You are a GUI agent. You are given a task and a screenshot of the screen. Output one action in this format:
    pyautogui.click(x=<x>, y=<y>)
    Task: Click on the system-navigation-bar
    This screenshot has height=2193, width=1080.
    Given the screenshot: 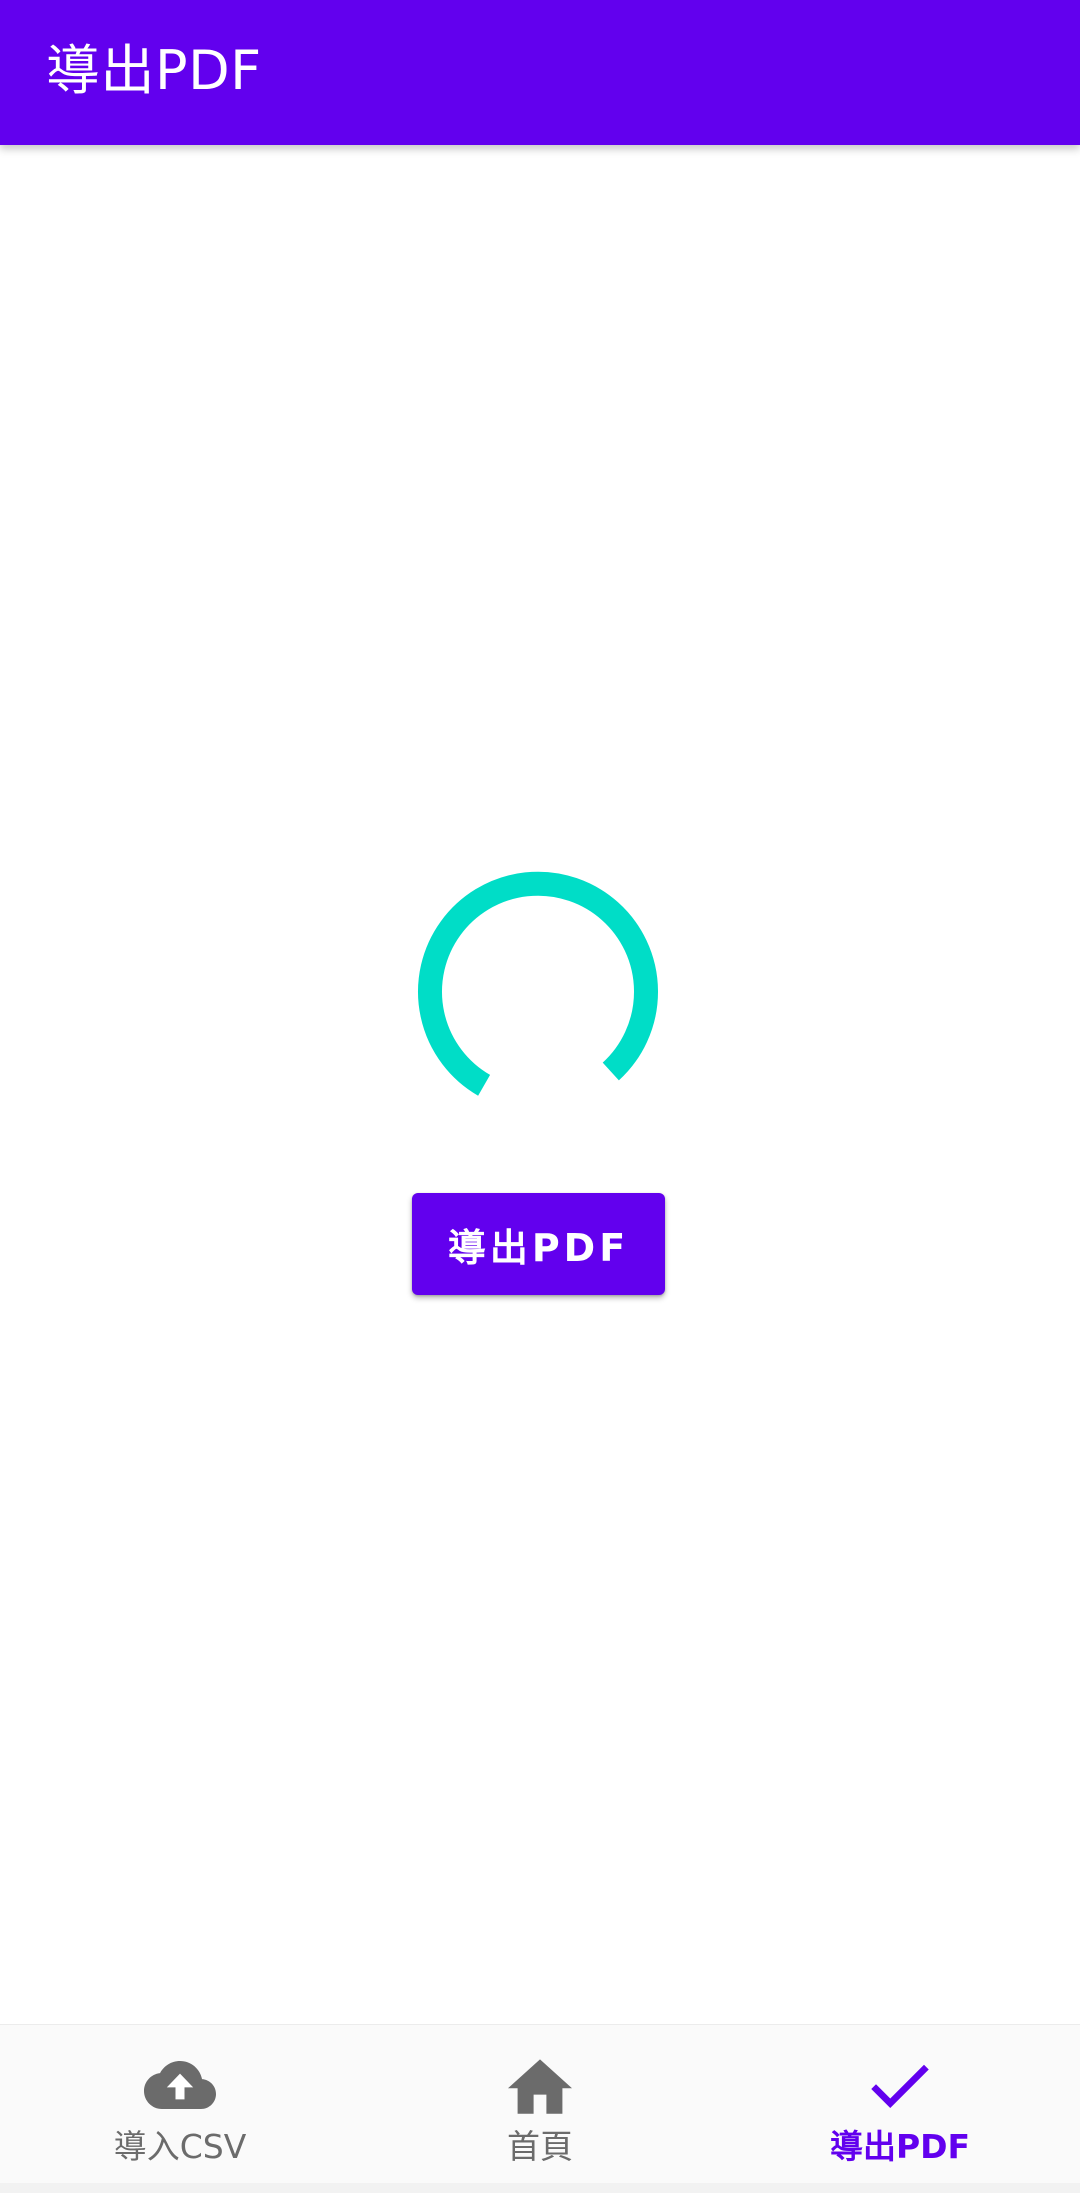 What is the action you would take?
    pyautogui.click(x=540, y=2188)
    